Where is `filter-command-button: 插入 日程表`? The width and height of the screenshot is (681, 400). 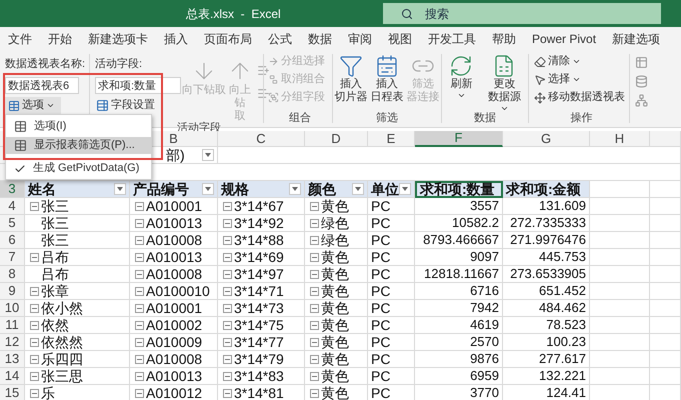 filter-command-button: 插入 日程表 is located at coordinates (387, 79).